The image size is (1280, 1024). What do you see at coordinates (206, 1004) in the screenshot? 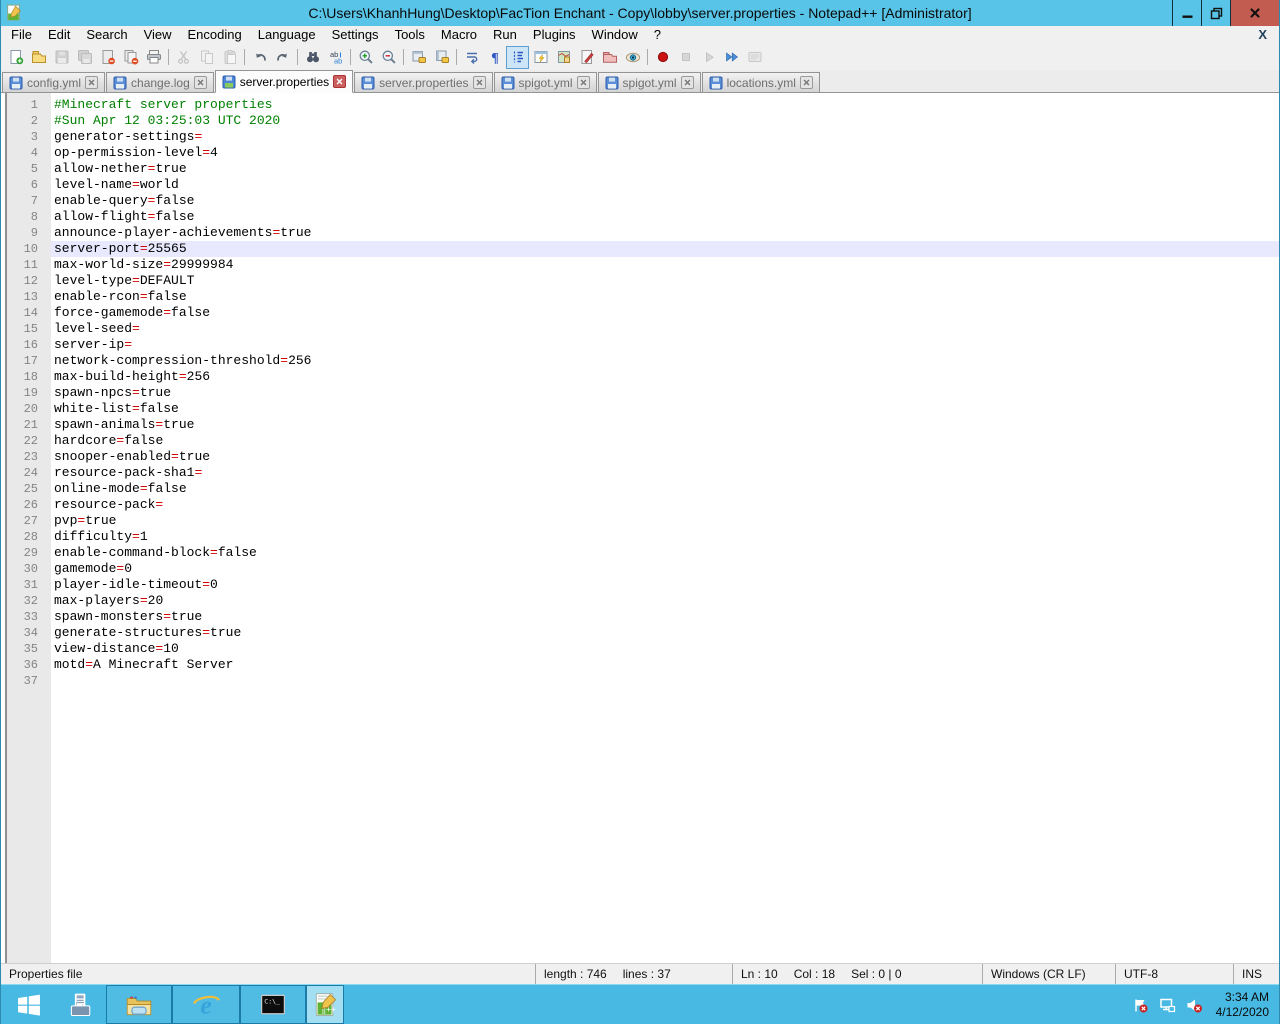
I see `internet-explorer-button: e` at bounding box center [206, 1004].